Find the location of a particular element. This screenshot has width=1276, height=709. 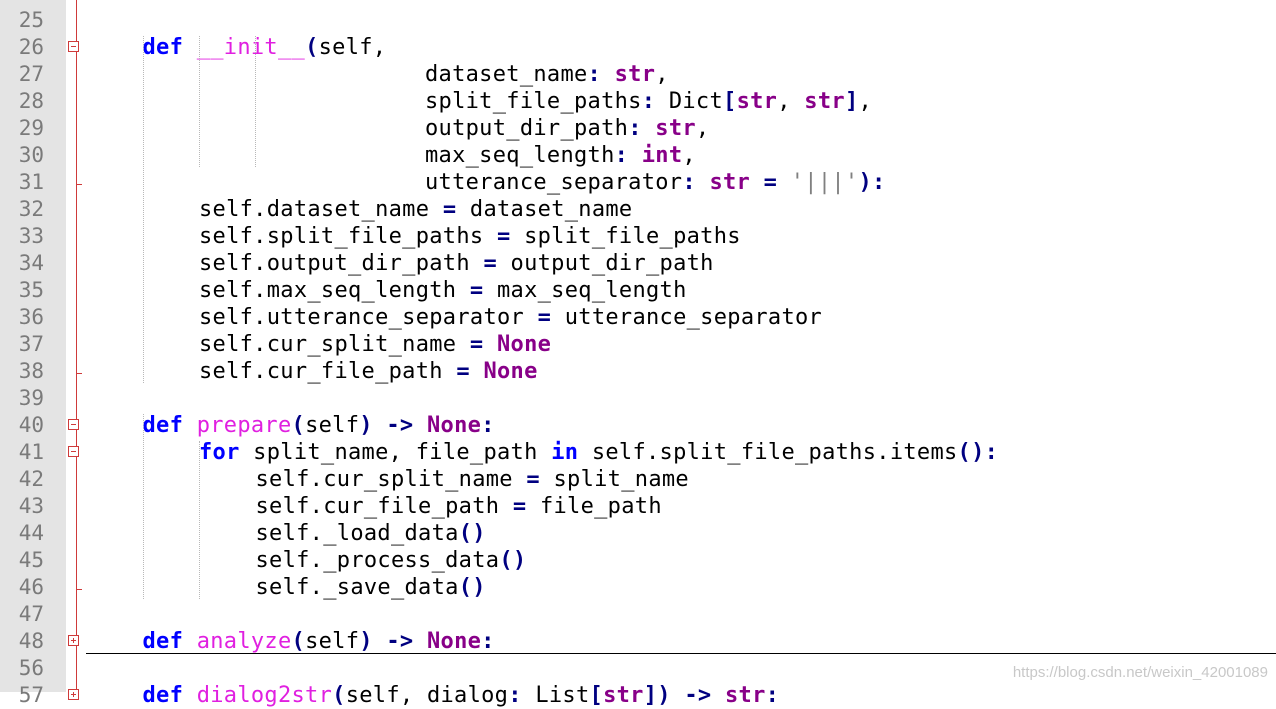

code-text: self._save_data() is located at coordinates (371, 587).